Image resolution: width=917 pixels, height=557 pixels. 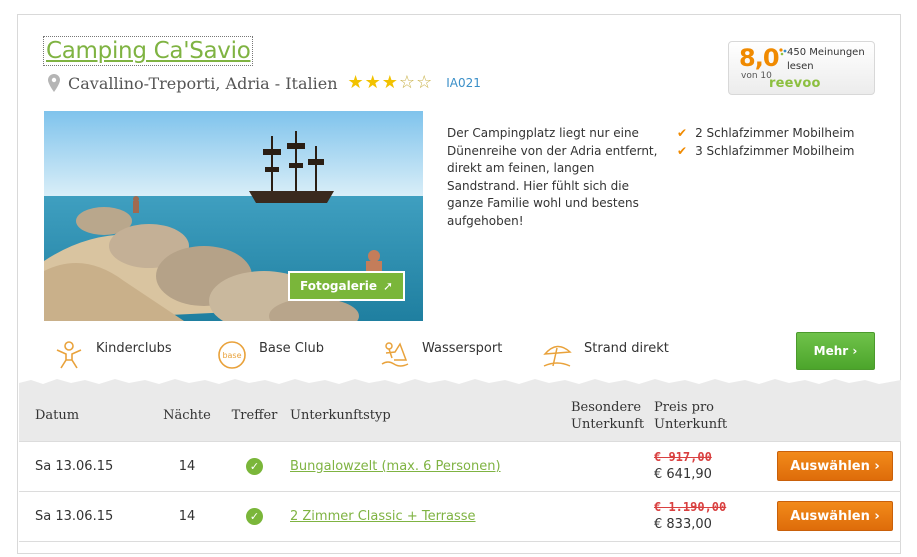 I want to click on svg-text: base, so click(x=231, y=355).